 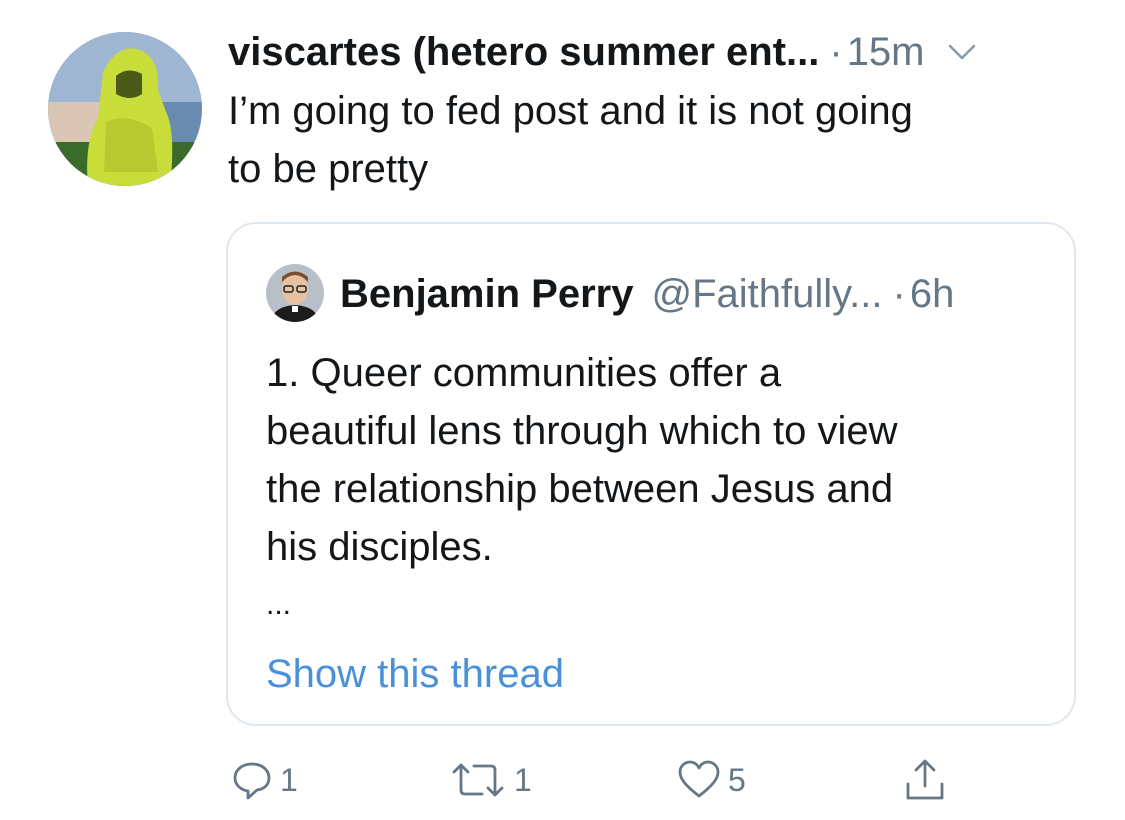 I want to click on like-count: 5, so click(x=737, y=779).